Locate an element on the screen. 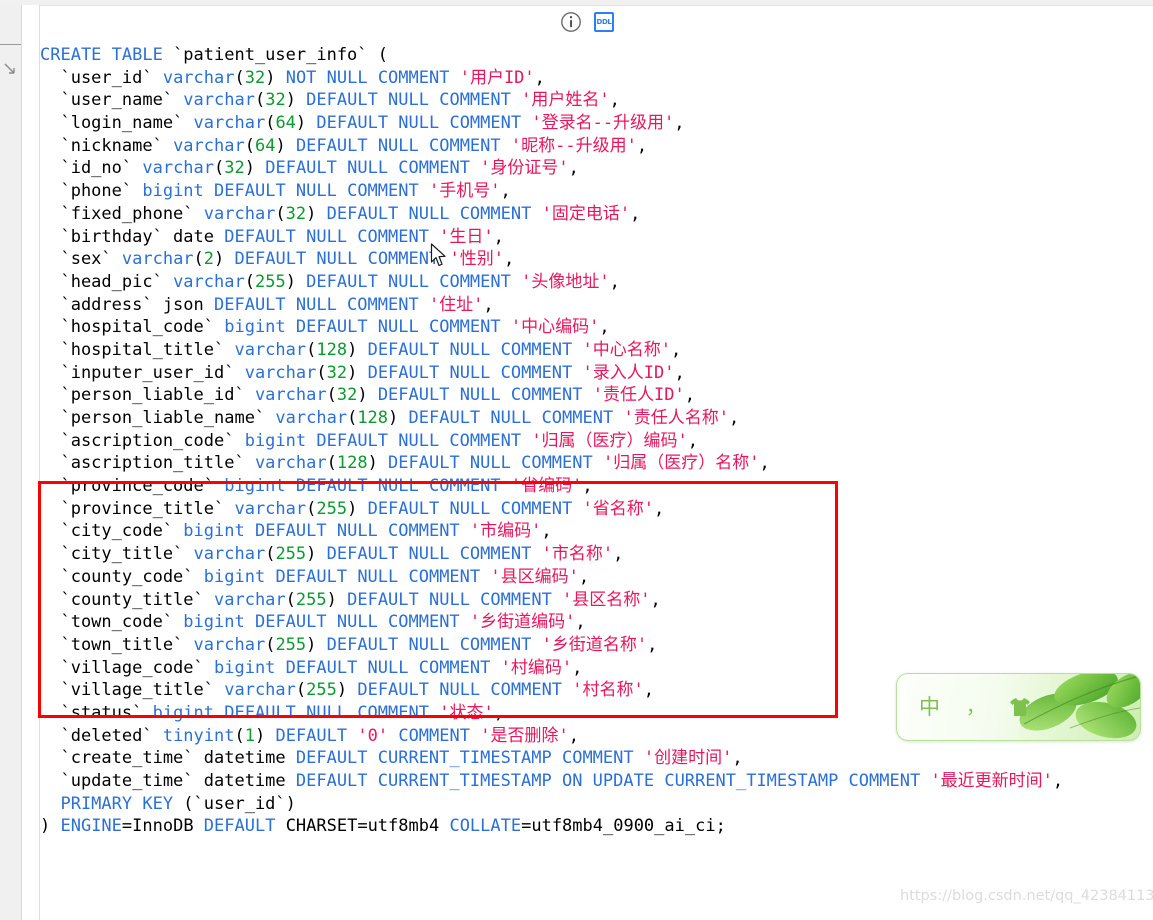  code-token-str: '0' is located at coordinates (373, 735).